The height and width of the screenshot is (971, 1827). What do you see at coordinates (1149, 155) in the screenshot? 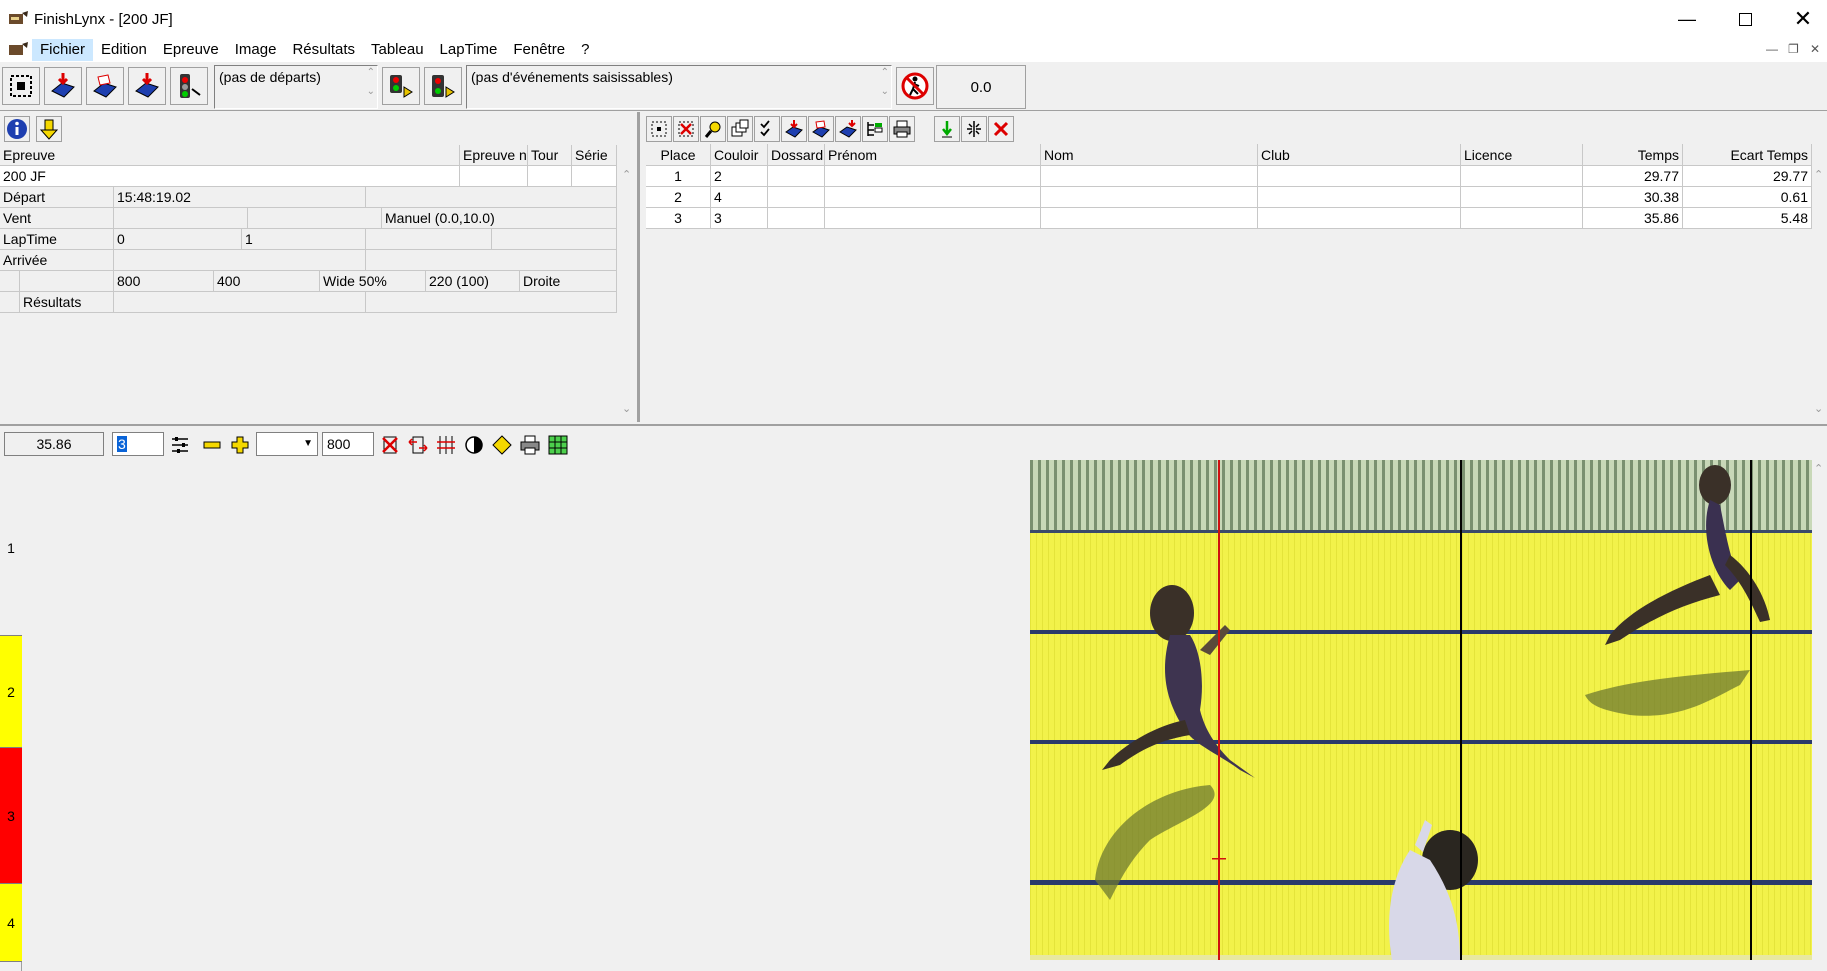
I see `col-nom: Nom` at bounding box center [1149, 155].